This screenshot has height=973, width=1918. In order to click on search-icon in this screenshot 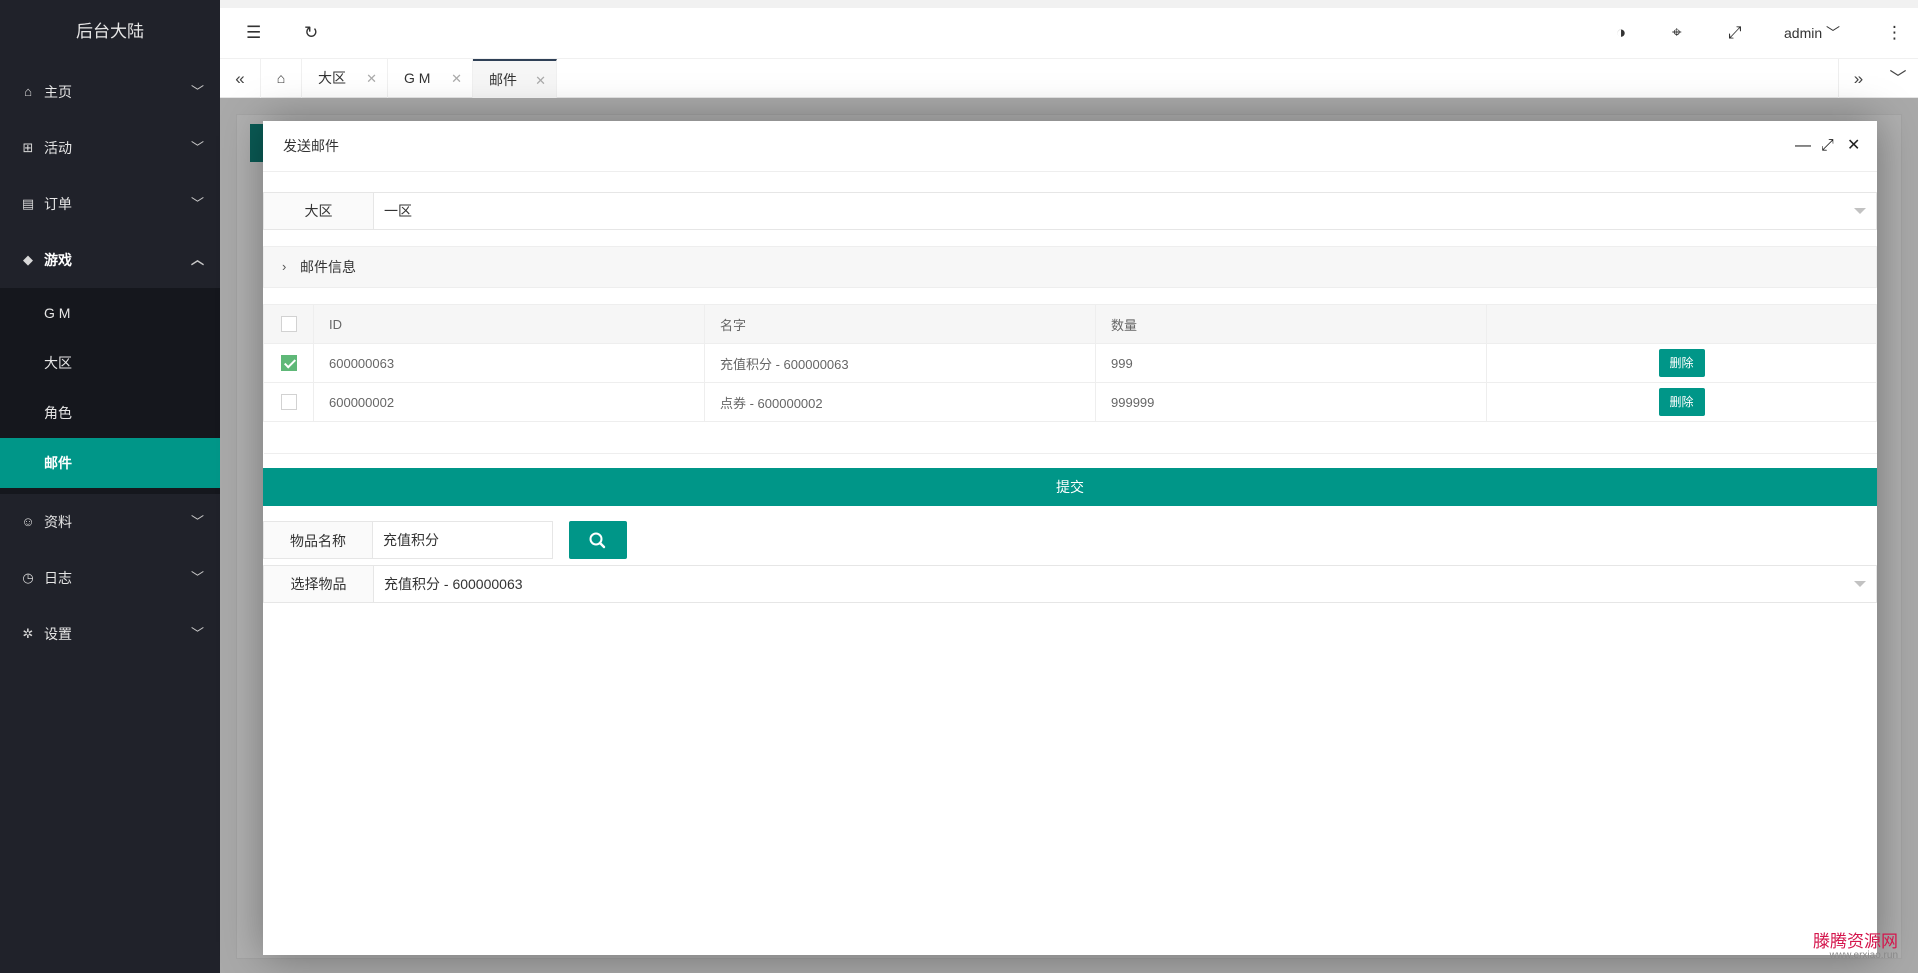, I will do `click(597, 540)`.